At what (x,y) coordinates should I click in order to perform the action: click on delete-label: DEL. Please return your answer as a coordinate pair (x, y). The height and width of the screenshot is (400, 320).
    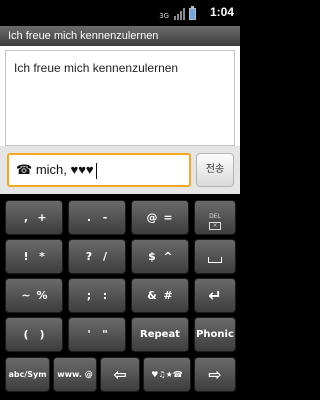
    Looking at the image, I should click on (215, 216).